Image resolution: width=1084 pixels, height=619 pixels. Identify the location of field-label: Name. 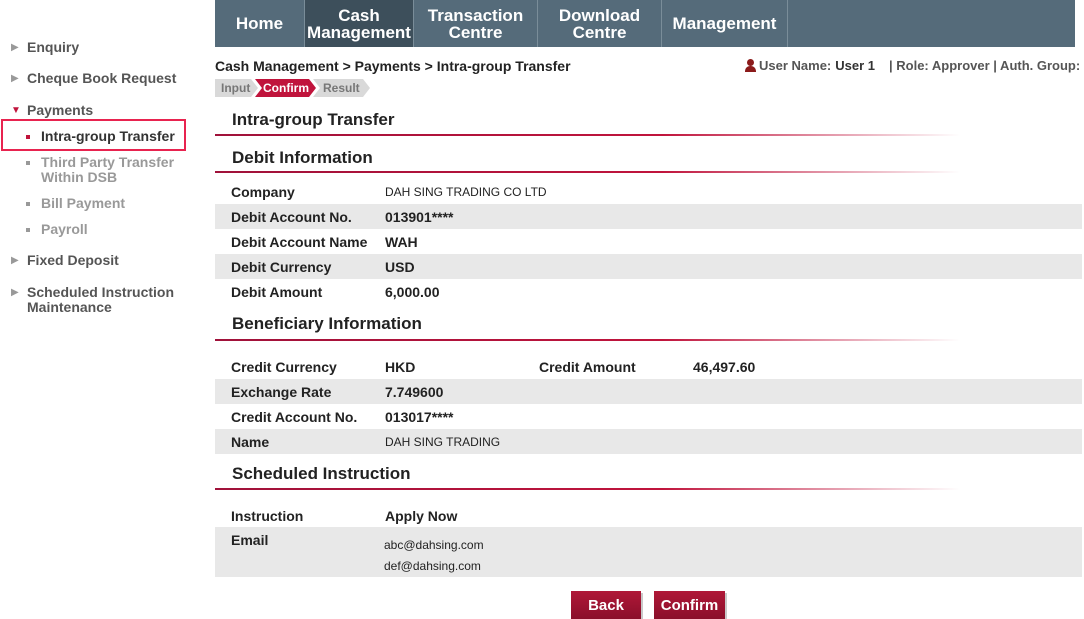
(250, 442).